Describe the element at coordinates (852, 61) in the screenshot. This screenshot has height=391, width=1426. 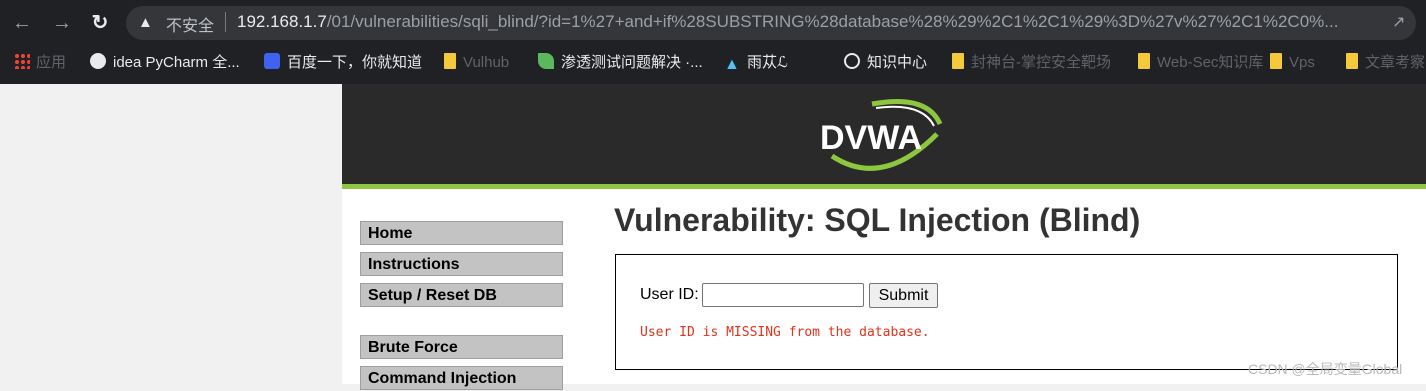
I see `m-logo-icon` at that location.